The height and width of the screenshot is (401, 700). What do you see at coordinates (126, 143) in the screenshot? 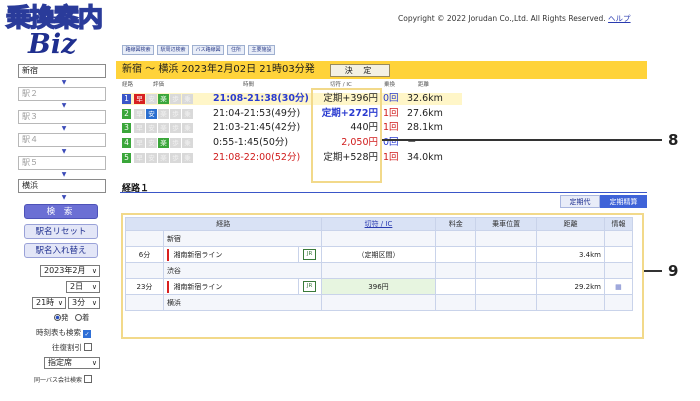
I see `route-number: 4` at bounding box center [126, 143].